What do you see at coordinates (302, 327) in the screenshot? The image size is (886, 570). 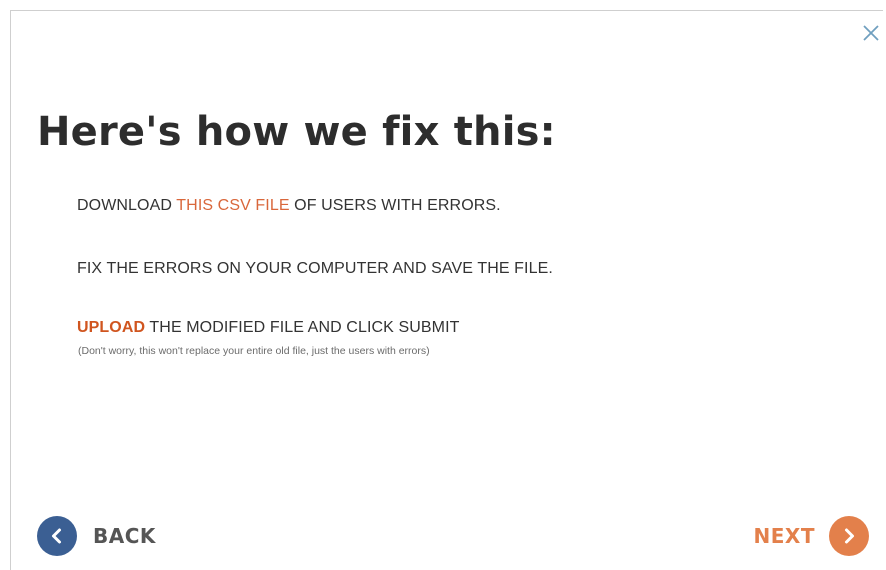 I see `step-upload-suffix: THE MODIFIED FILE AND CLICK SUBMIT` at bounding box center [302, 327].